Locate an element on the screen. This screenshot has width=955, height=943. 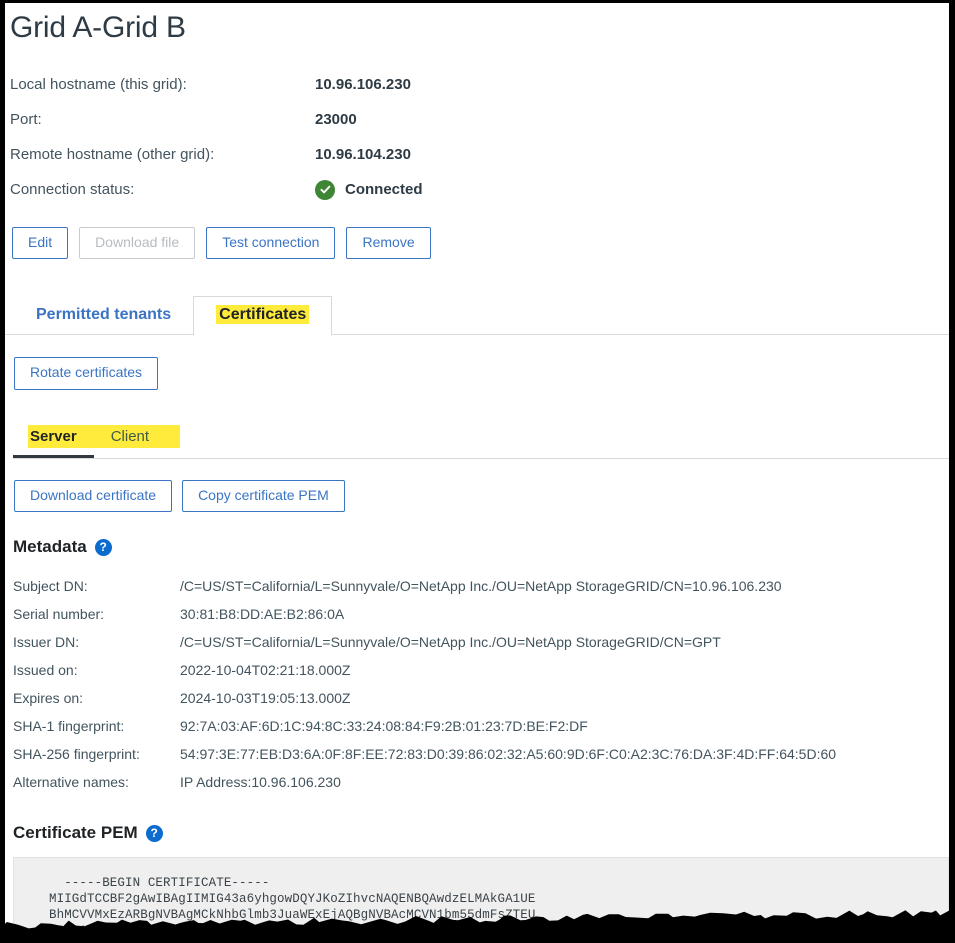
meta-label: Alternative names: is located at coordinates (71, 782).